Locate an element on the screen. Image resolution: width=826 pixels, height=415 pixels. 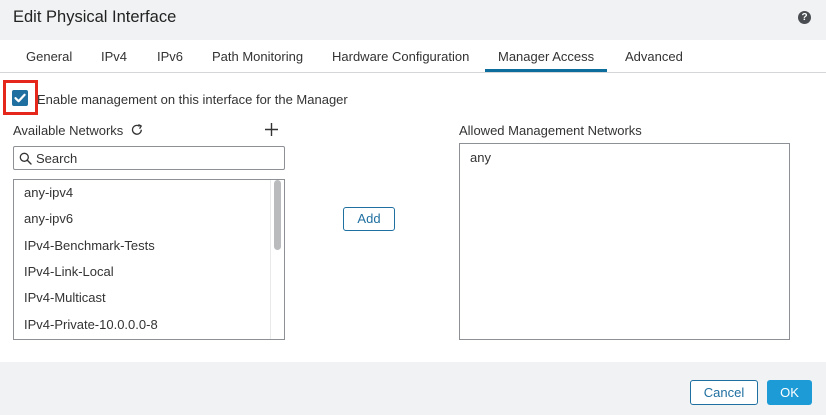
dialog-footer: Cancel OK is located at coordinates (413, 388).